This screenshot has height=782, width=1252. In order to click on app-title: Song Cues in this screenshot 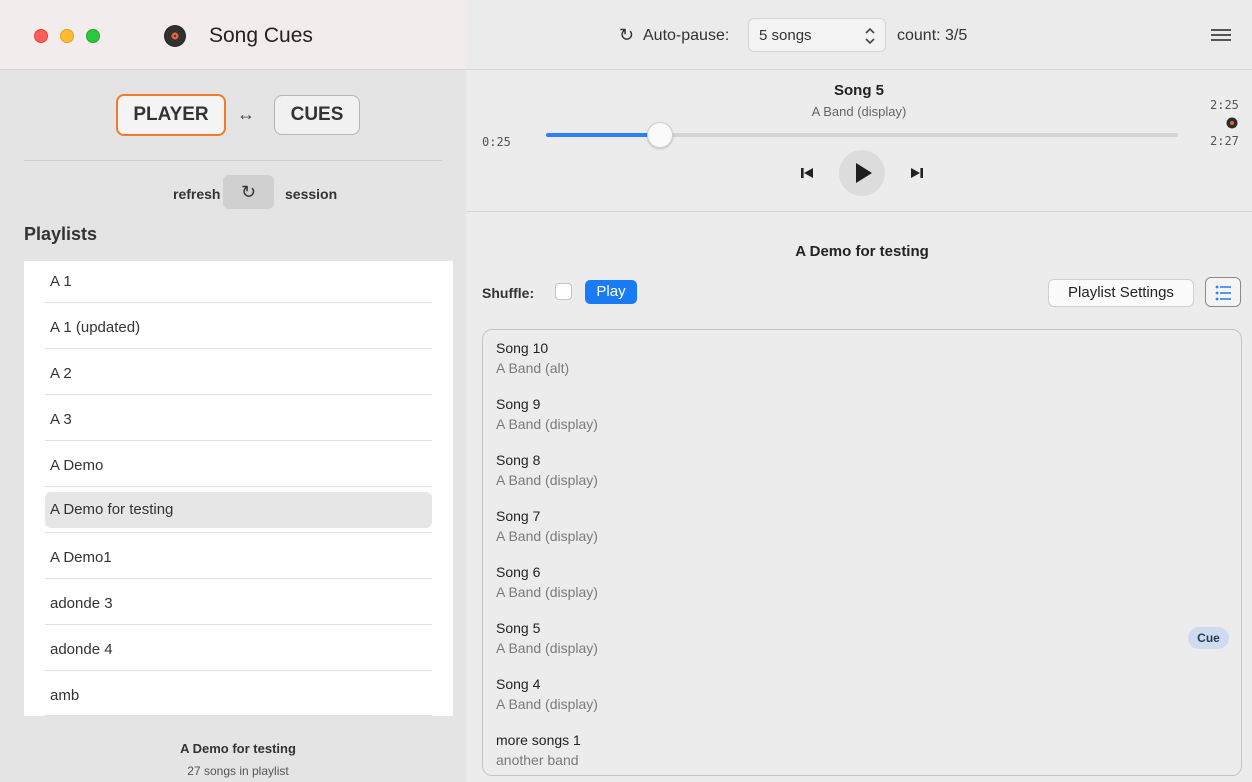, I will do `click(261, 35)`.